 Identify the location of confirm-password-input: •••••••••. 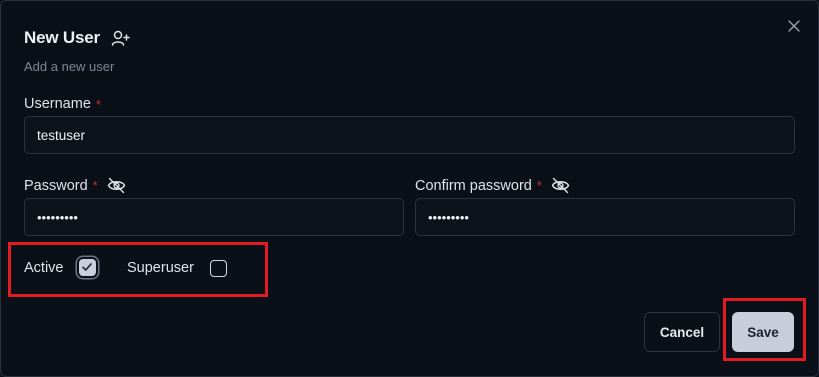
(605, 217).